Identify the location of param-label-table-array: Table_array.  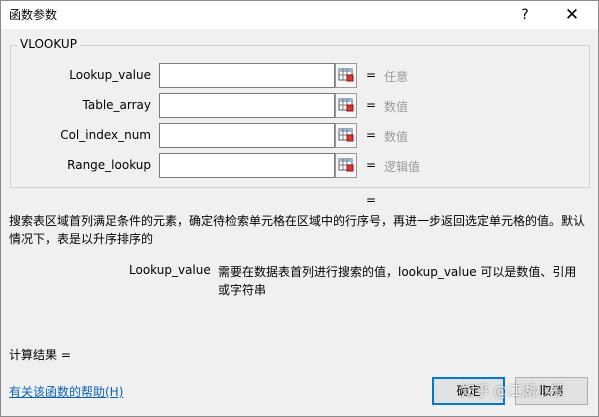
(117, 105).